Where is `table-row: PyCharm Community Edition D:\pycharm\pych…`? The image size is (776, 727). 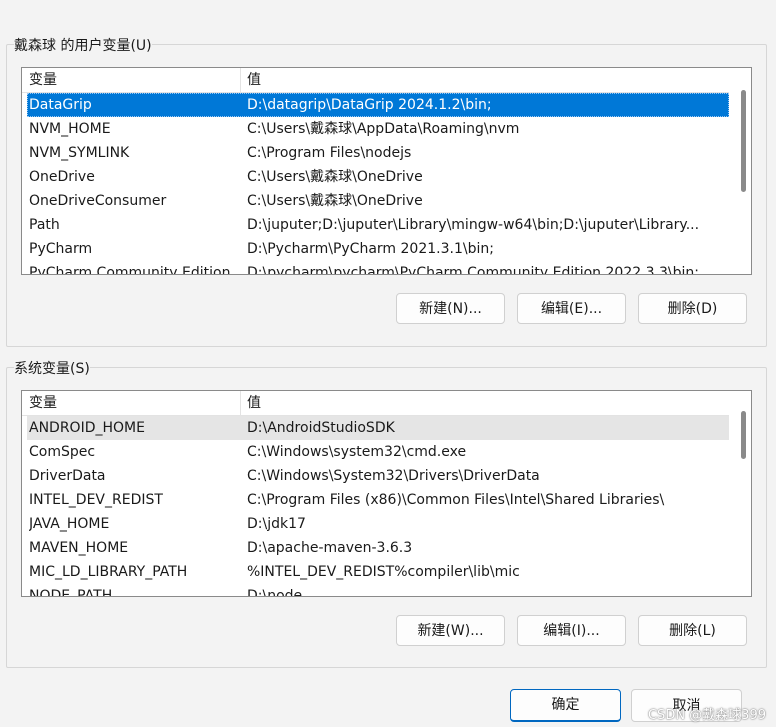
table-row: PyCharm Community Edition D:\pycharm\pych… is located at coordinates (378, 268).